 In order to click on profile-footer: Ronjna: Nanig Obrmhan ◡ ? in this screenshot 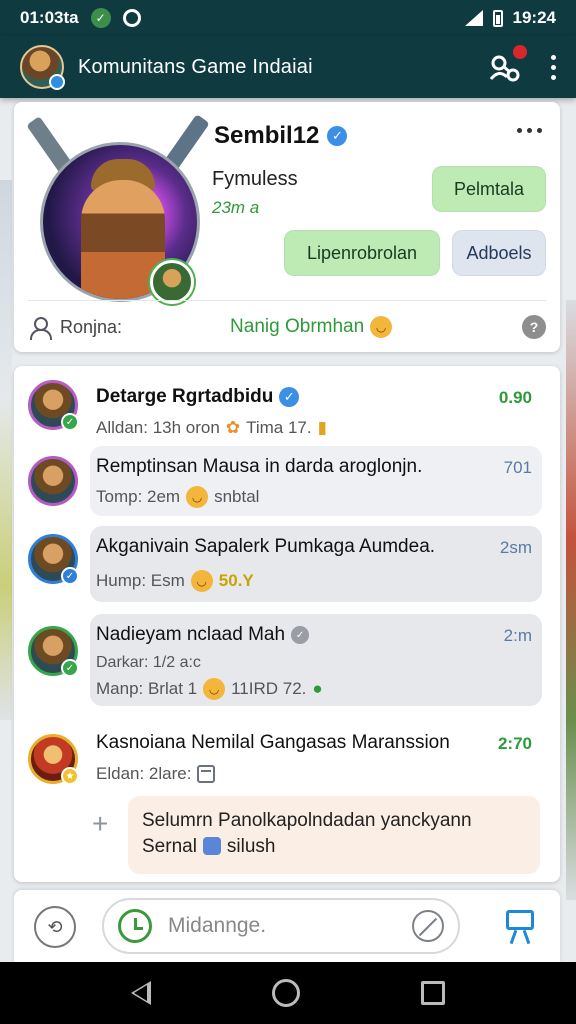, I will do `click(287, 327)`.